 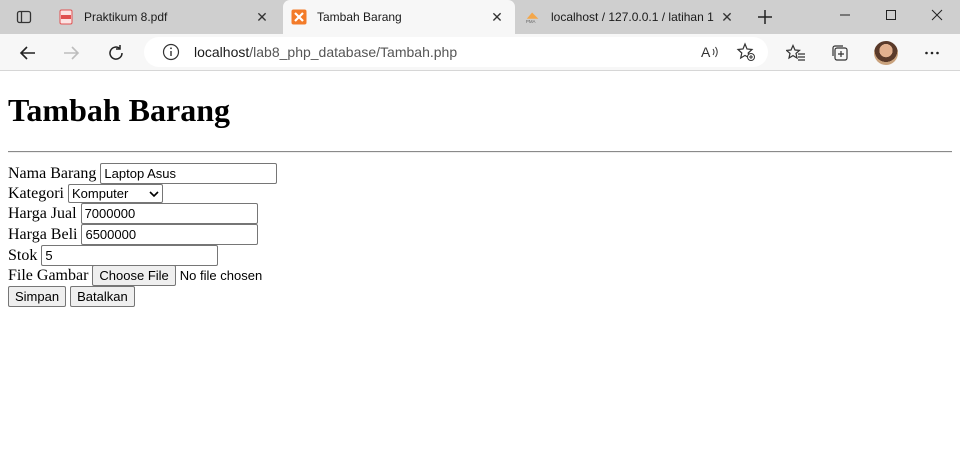 I want to click on refresh-icon, so click(x=116, y=52).